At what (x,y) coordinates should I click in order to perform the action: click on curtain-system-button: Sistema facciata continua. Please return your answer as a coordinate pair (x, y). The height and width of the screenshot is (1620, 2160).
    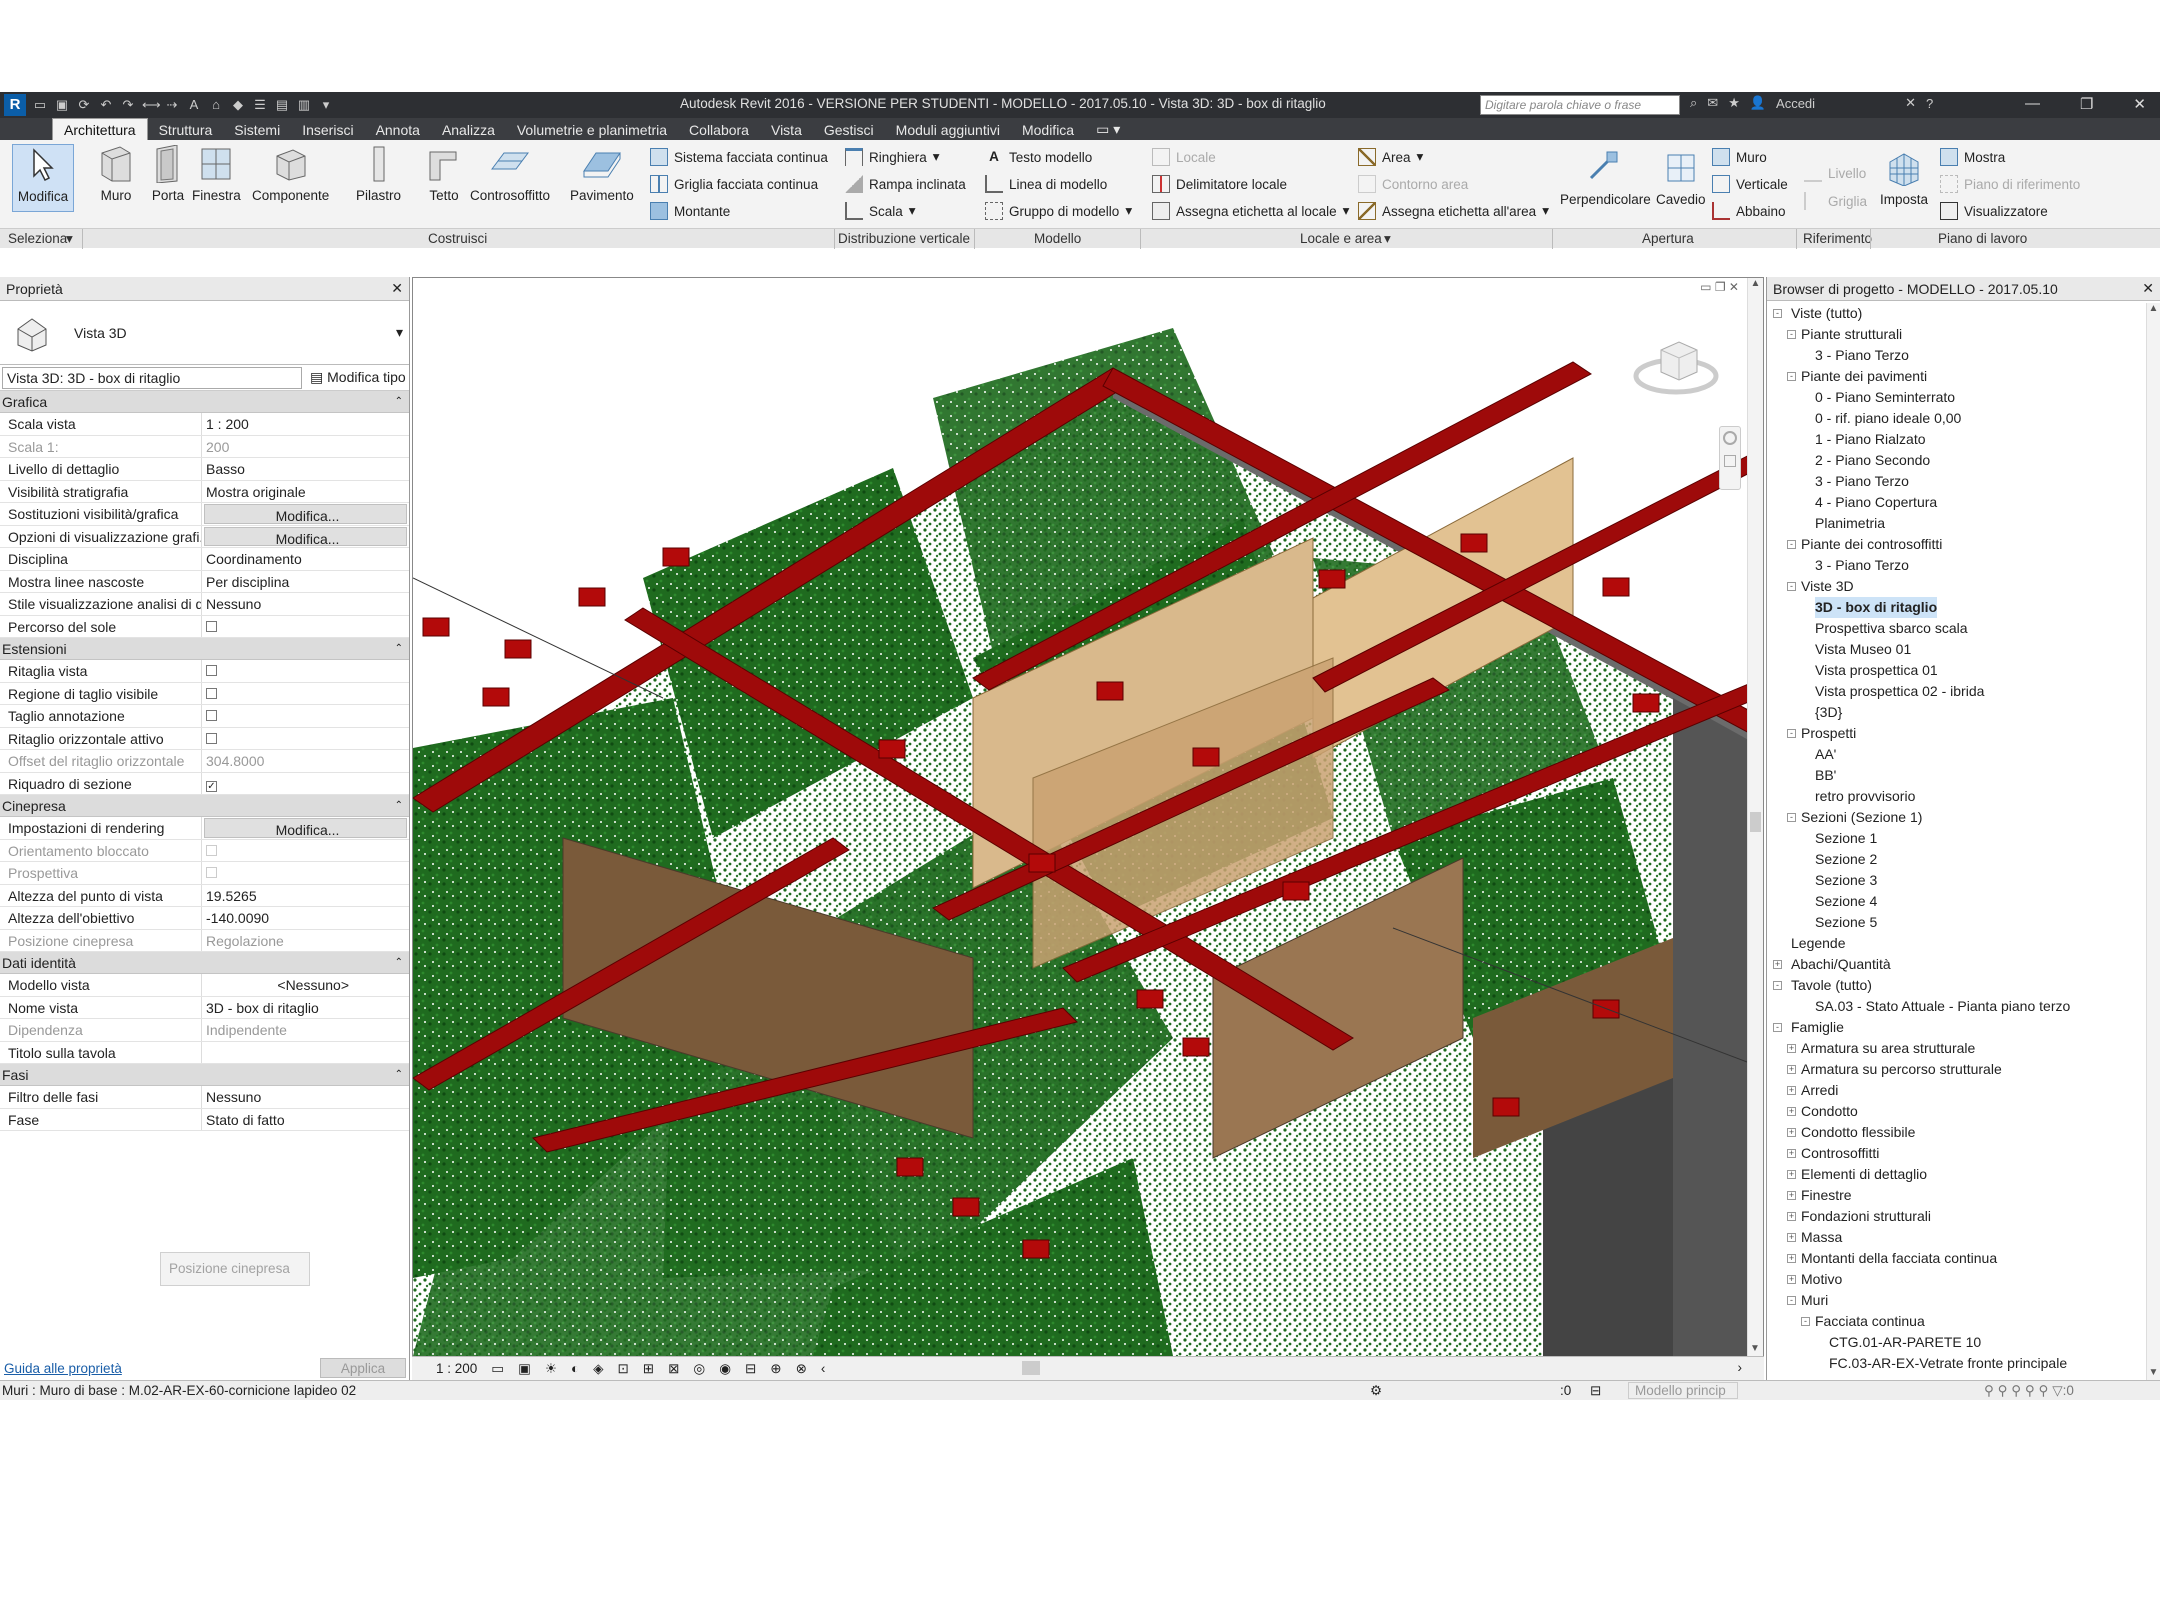
    Looking at the image, I should click on (739, 157).